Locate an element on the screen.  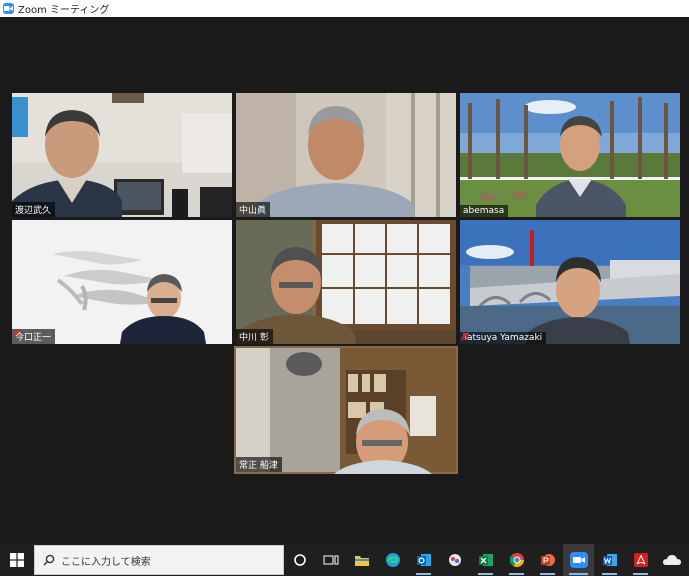
window-titlebar: Zoom ミーティング is located at coordinates (344, 8).